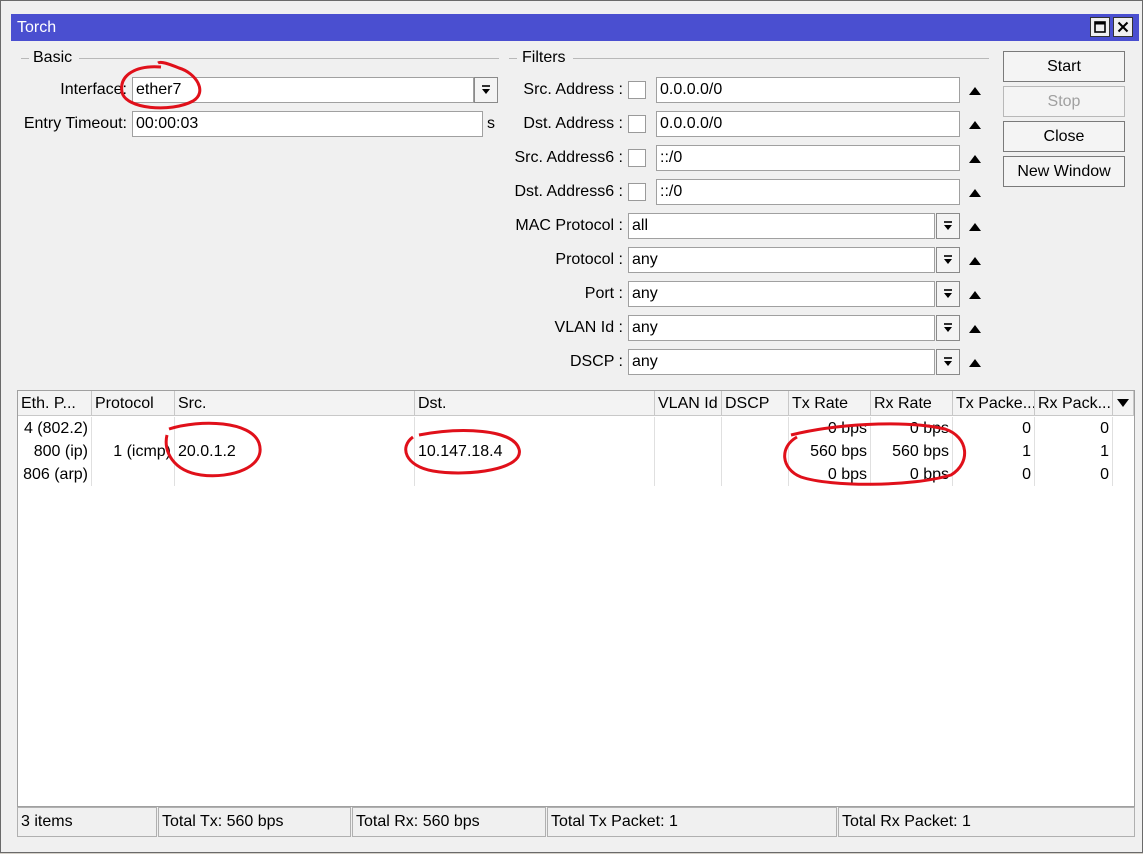  Describe the element at coordinates (692, 822) in the screenshot. I see `status-total-tx-packet: Total Tx Packet: 1` at that location.